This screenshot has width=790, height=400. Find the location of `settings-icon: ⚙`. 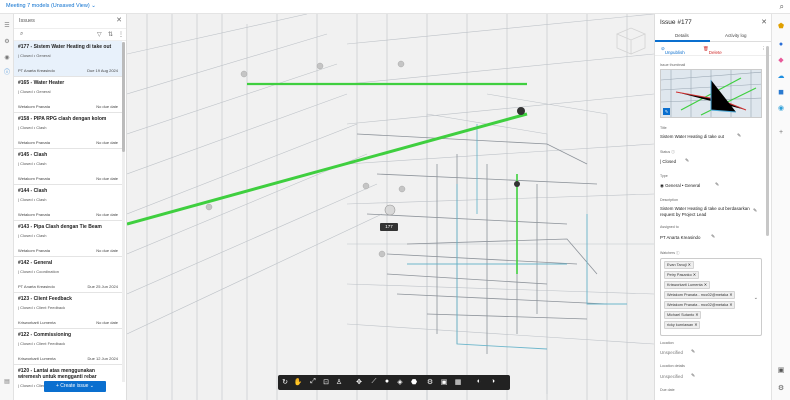

settings-icon: ⚙ is located at coordinates (430, 382).